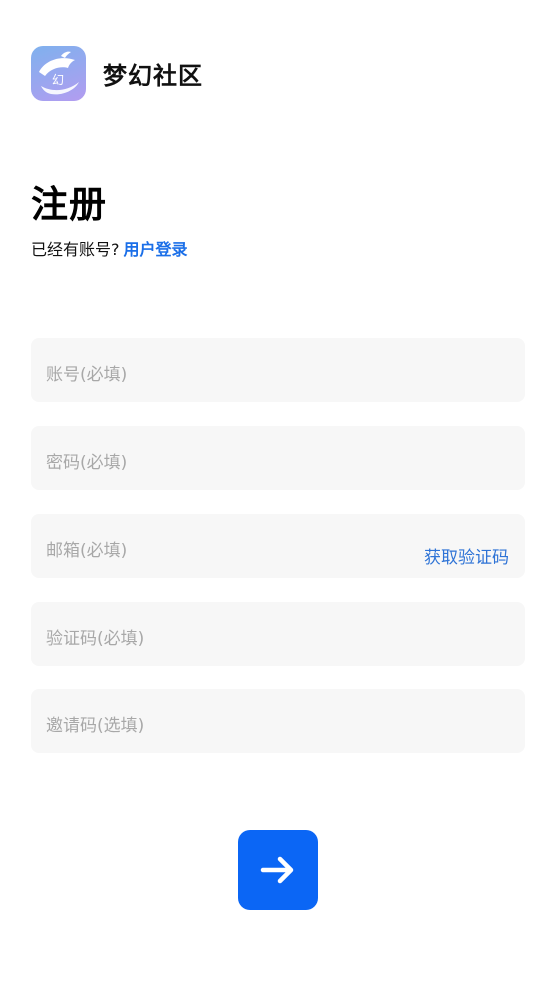  I want to click on app-name: 梦幻社区, so click(153, 76).